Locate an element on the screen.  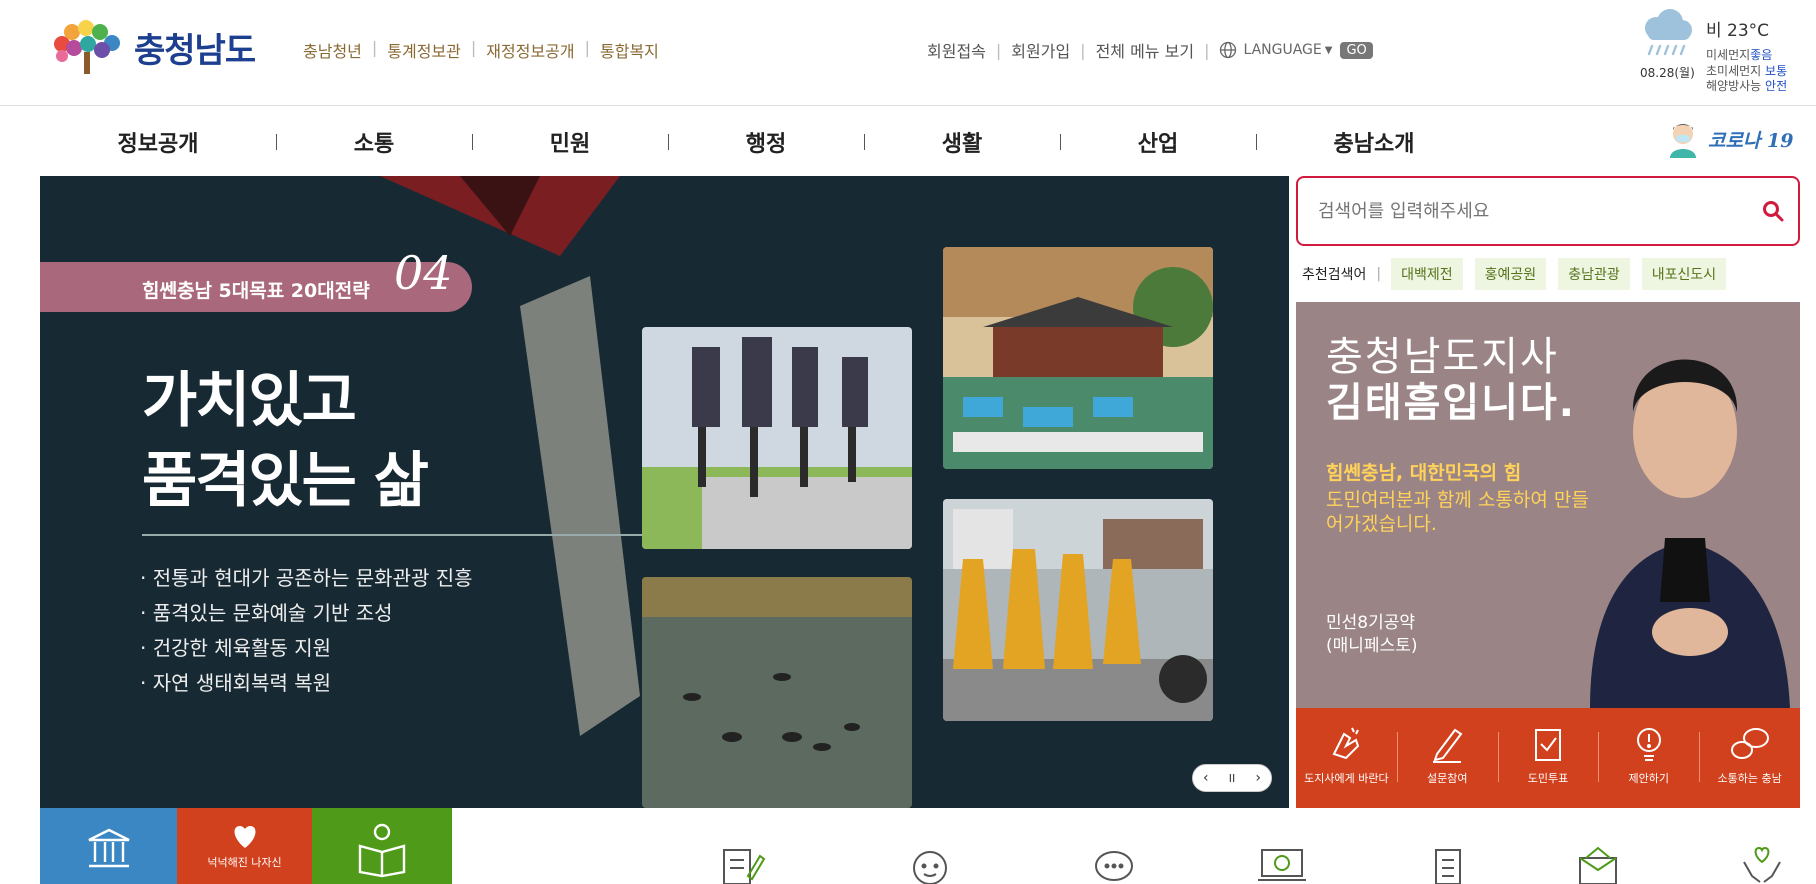
tile-self: 넉넉해진 나자신 is located at coordinates (244, 846).